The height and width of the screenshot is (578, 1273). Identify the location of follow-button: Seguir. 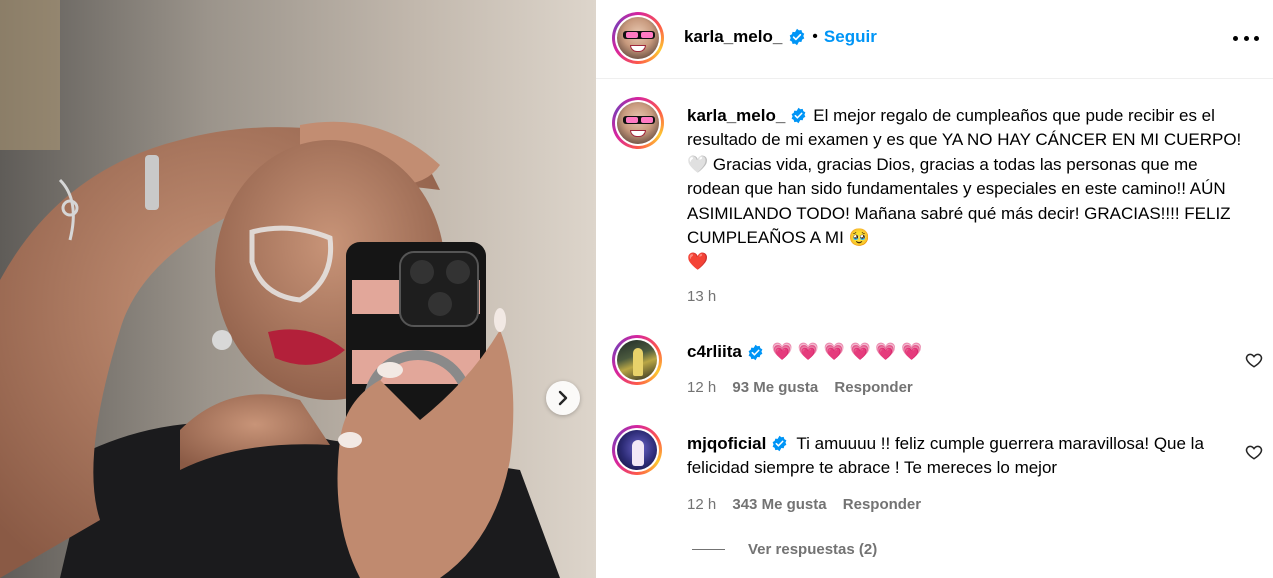
(850, 37).